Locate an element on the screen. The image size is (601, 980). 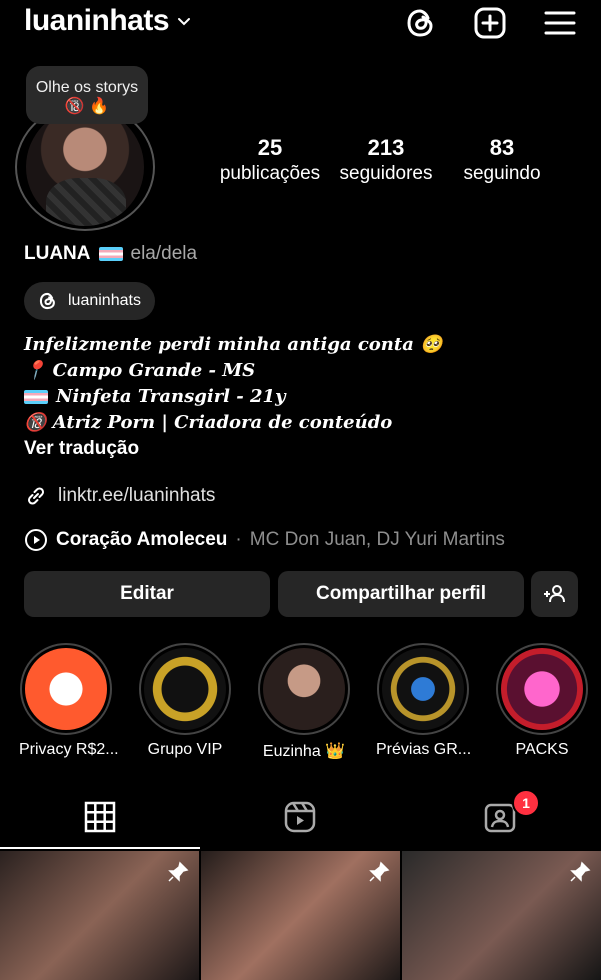
discover-people-button is located at coordinates (554, 594).